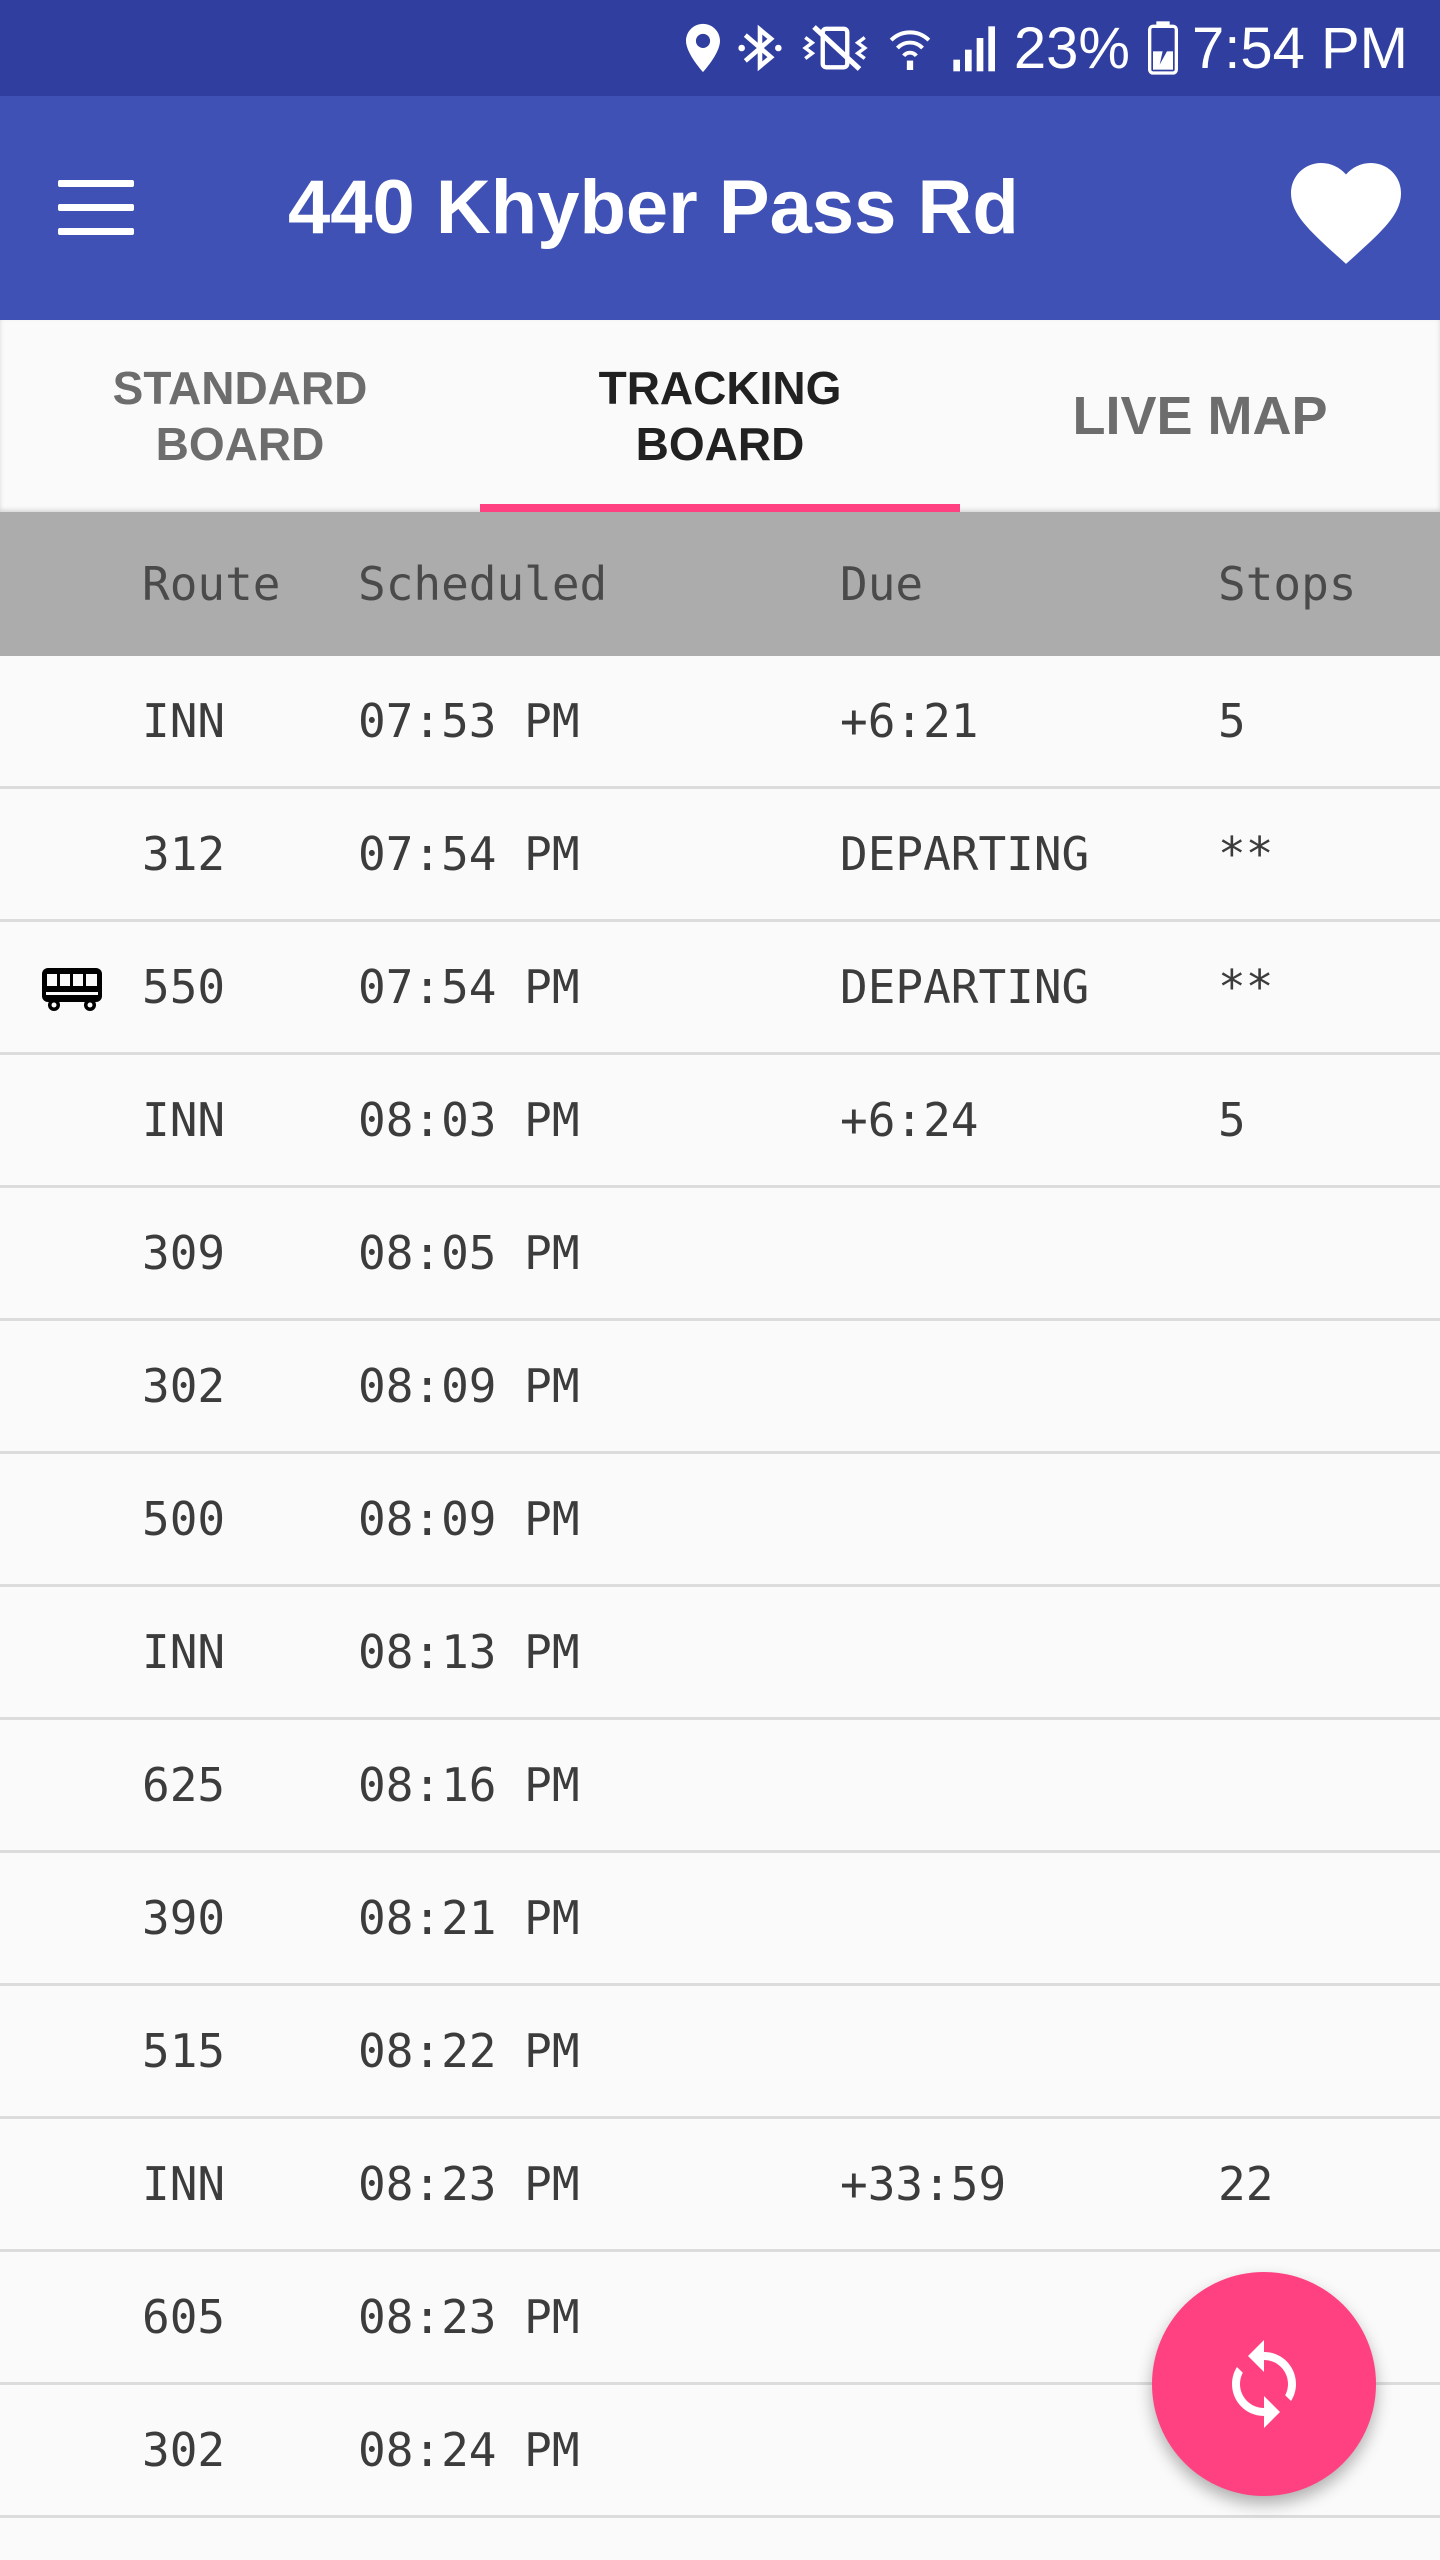 The image size is (1440, 2560). I want to click on tab-indicator, so click(720, 508).